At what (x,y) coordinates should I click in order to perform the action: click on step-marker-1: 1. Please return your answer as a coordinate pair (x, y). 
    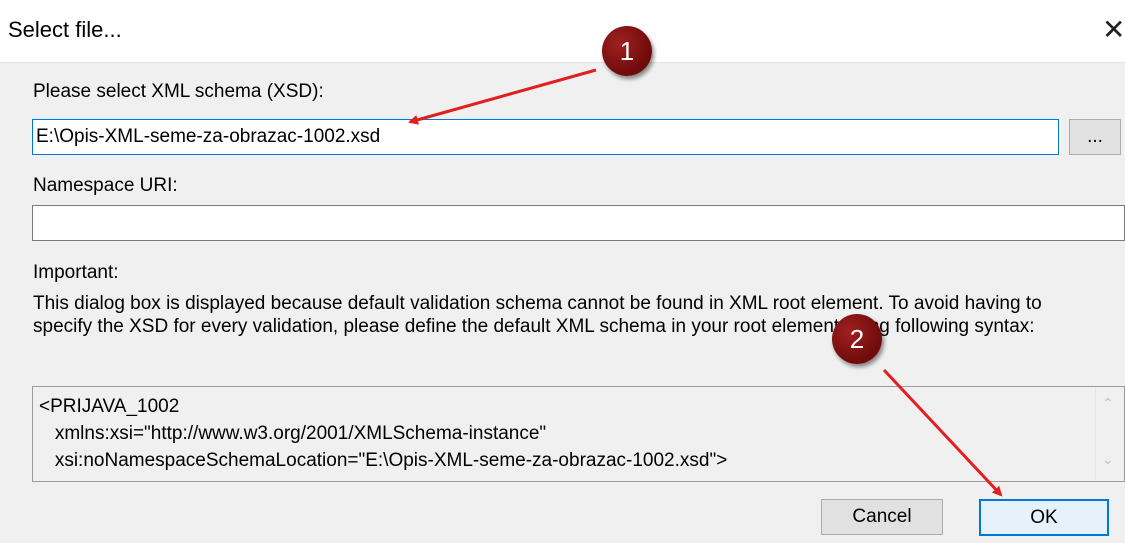
    Looking at the image, I should click on (627, 51).